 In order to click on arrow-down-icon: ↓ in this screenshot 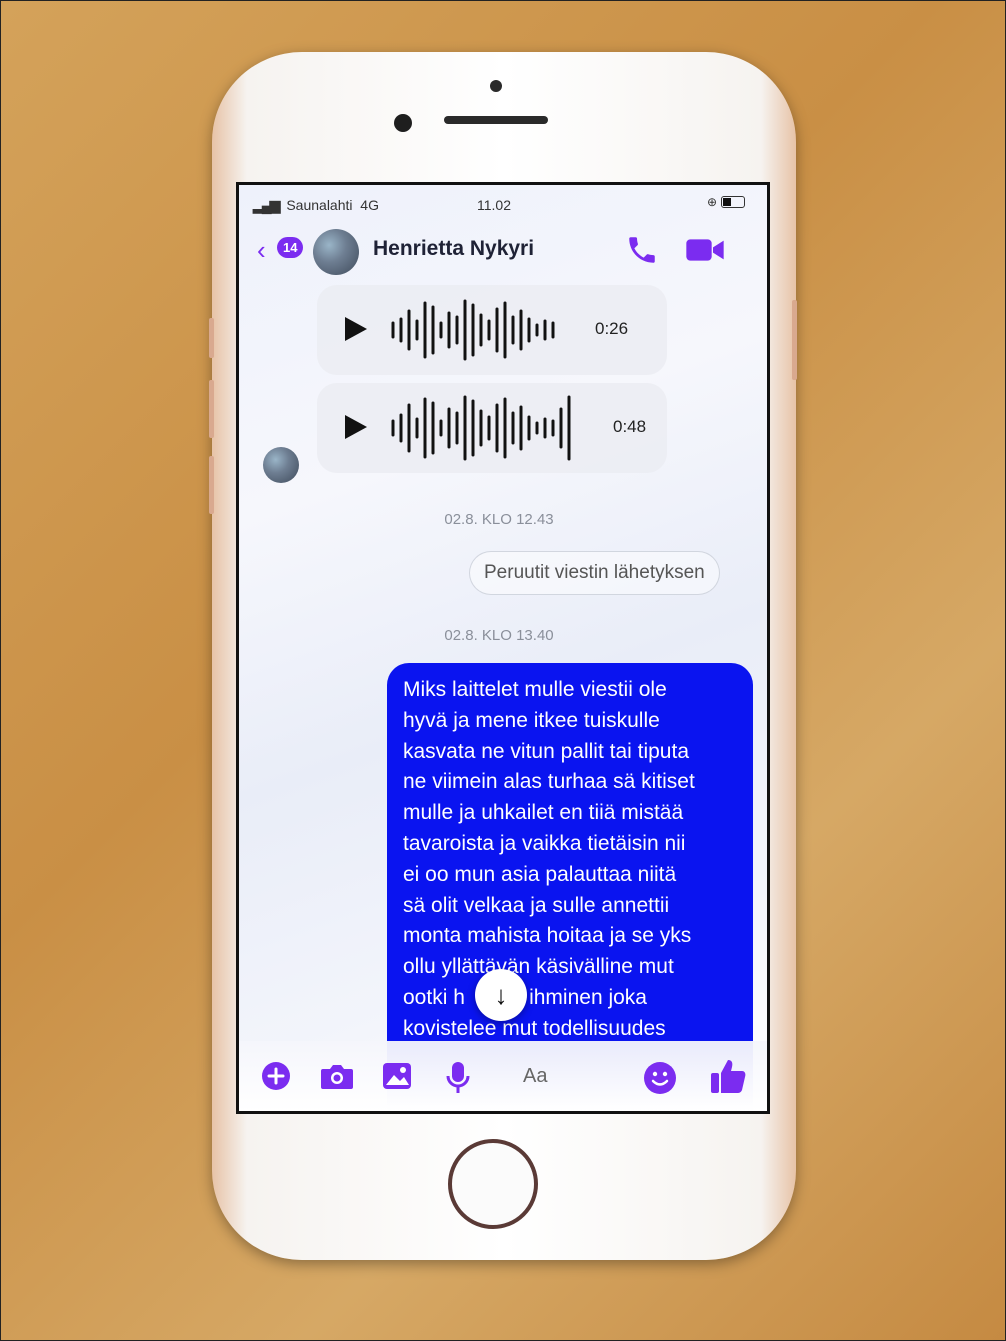, I will do `click(501, 994)`.